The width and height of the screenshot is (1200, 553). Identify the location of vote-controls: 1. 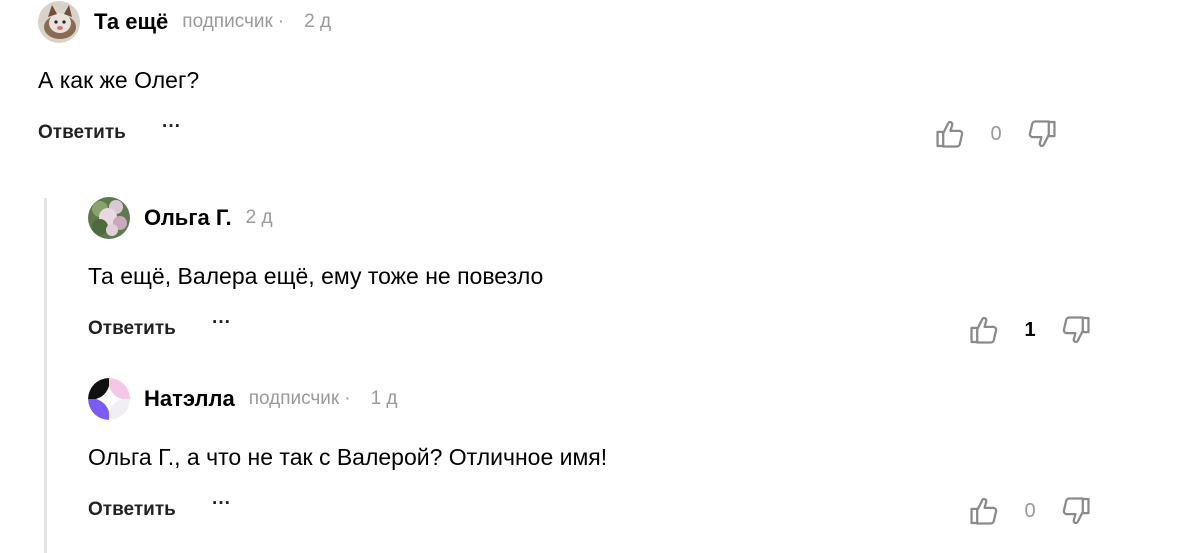
(1030, 330).